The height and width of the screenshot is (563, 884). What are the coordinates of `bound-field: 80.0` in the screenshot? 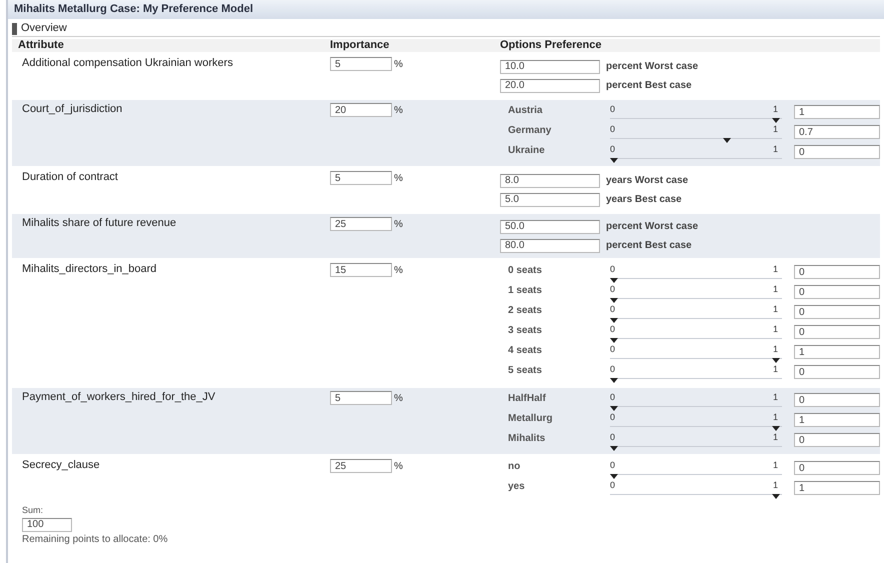 It's located at (550, 245).